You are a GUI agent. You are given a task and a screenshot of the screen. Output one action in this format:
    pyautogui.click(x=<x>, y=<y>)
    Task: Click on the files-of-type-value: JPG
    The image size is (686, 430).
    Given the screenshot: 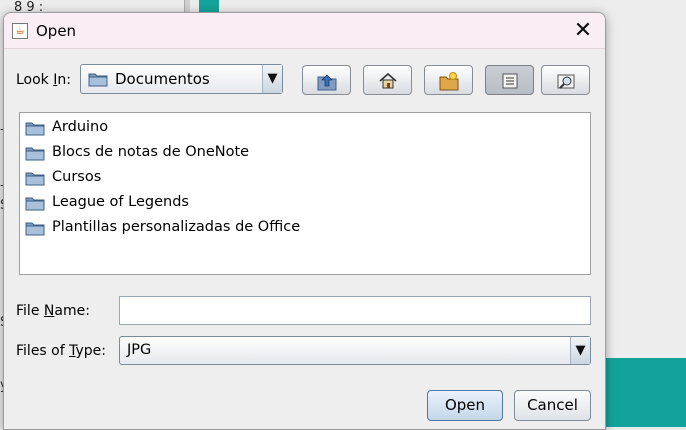 What is the action you would take?
    pyautogui.click(x=139, y=350)
    